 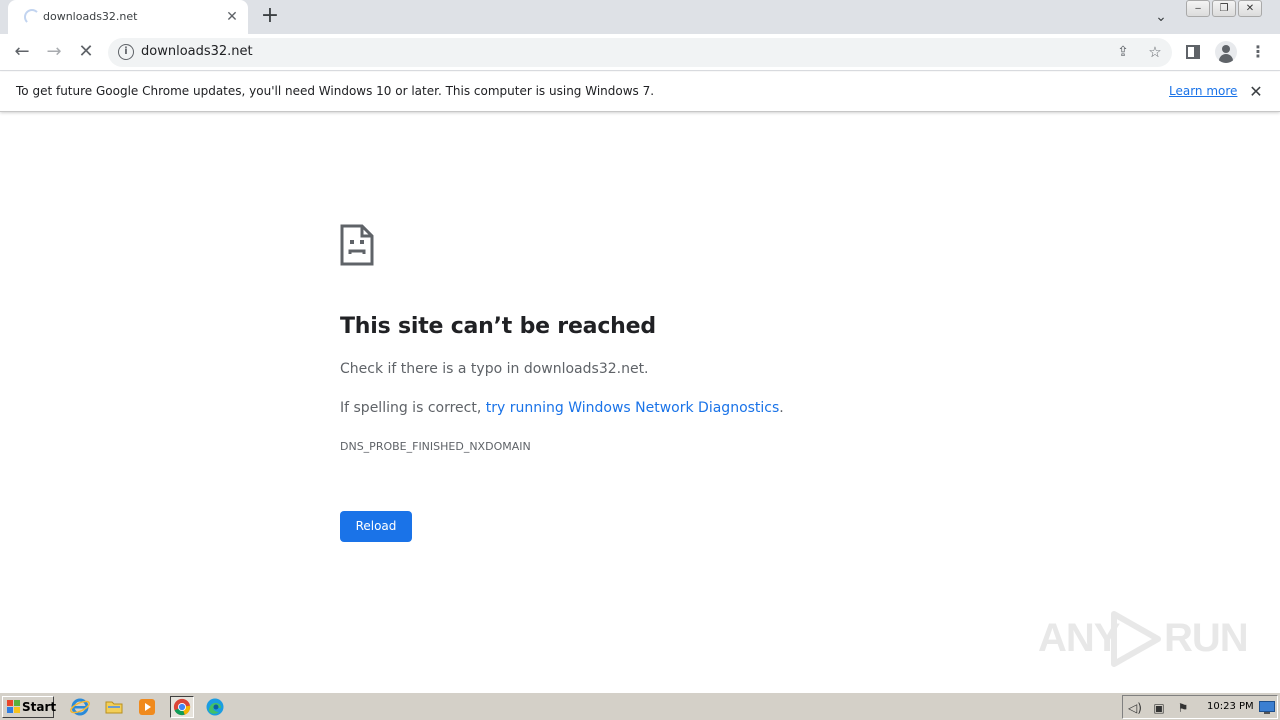 What do you see at coordinates (1267, 708) in the screenshot?
I see `show-desktop-icon` at bounding box center [1267, 708].